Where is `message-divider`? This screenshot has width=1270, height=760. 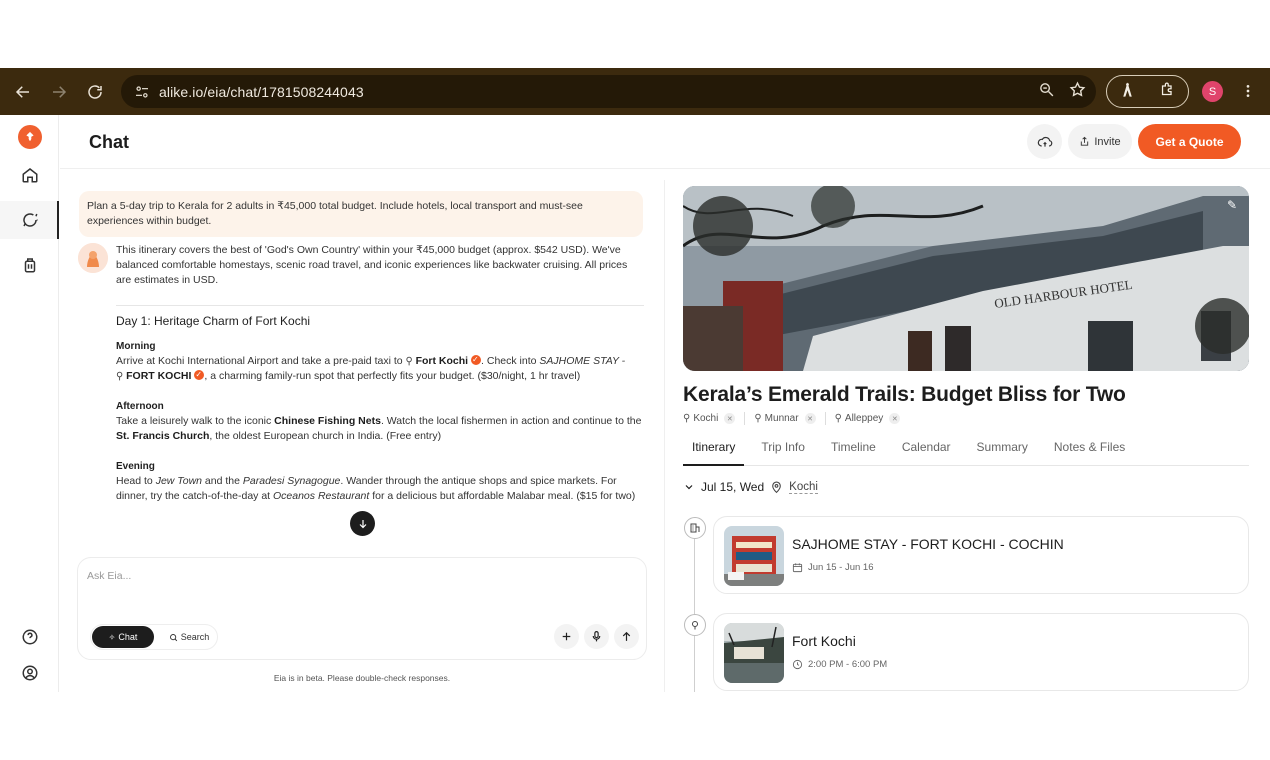 message-divider is located at coordinates (380, 305).